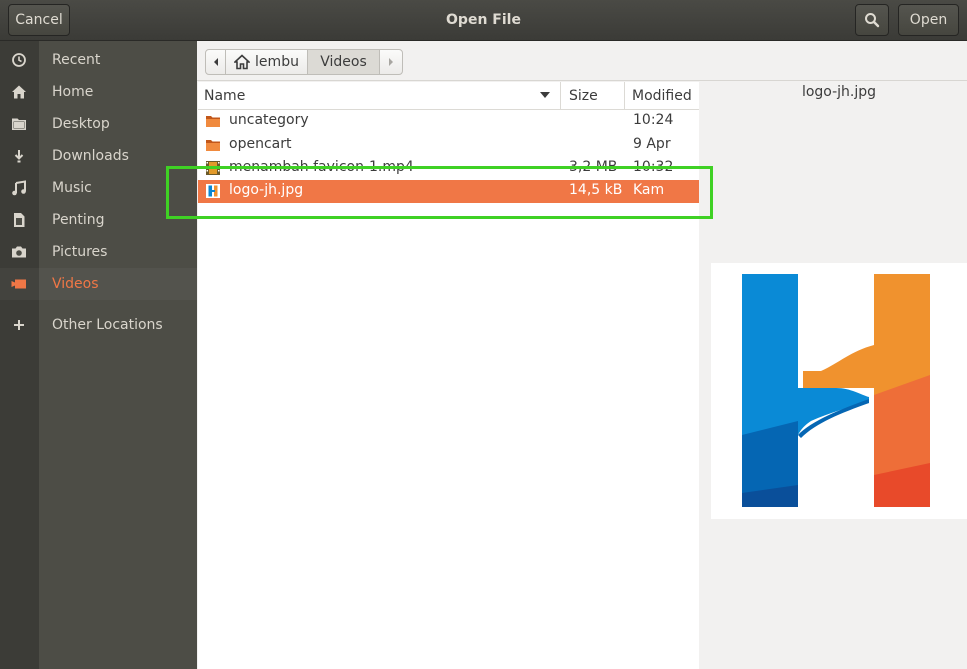  I want to click on path-segment-label: Videos, so click(343, 62).